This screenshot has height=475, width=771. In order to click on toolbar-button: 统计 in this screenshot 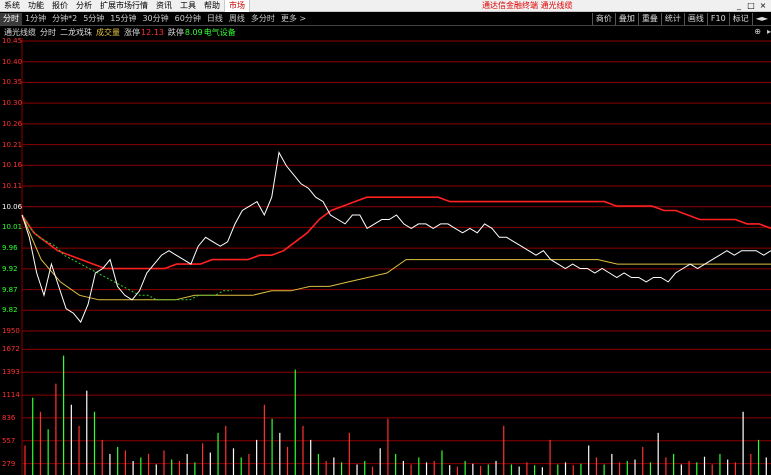, I will do `click(672, 19)`.